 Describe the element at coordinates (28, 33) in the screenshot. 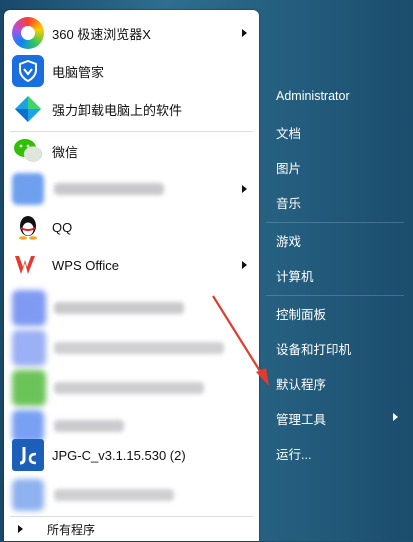

I see `360-browser-icon` at that location.